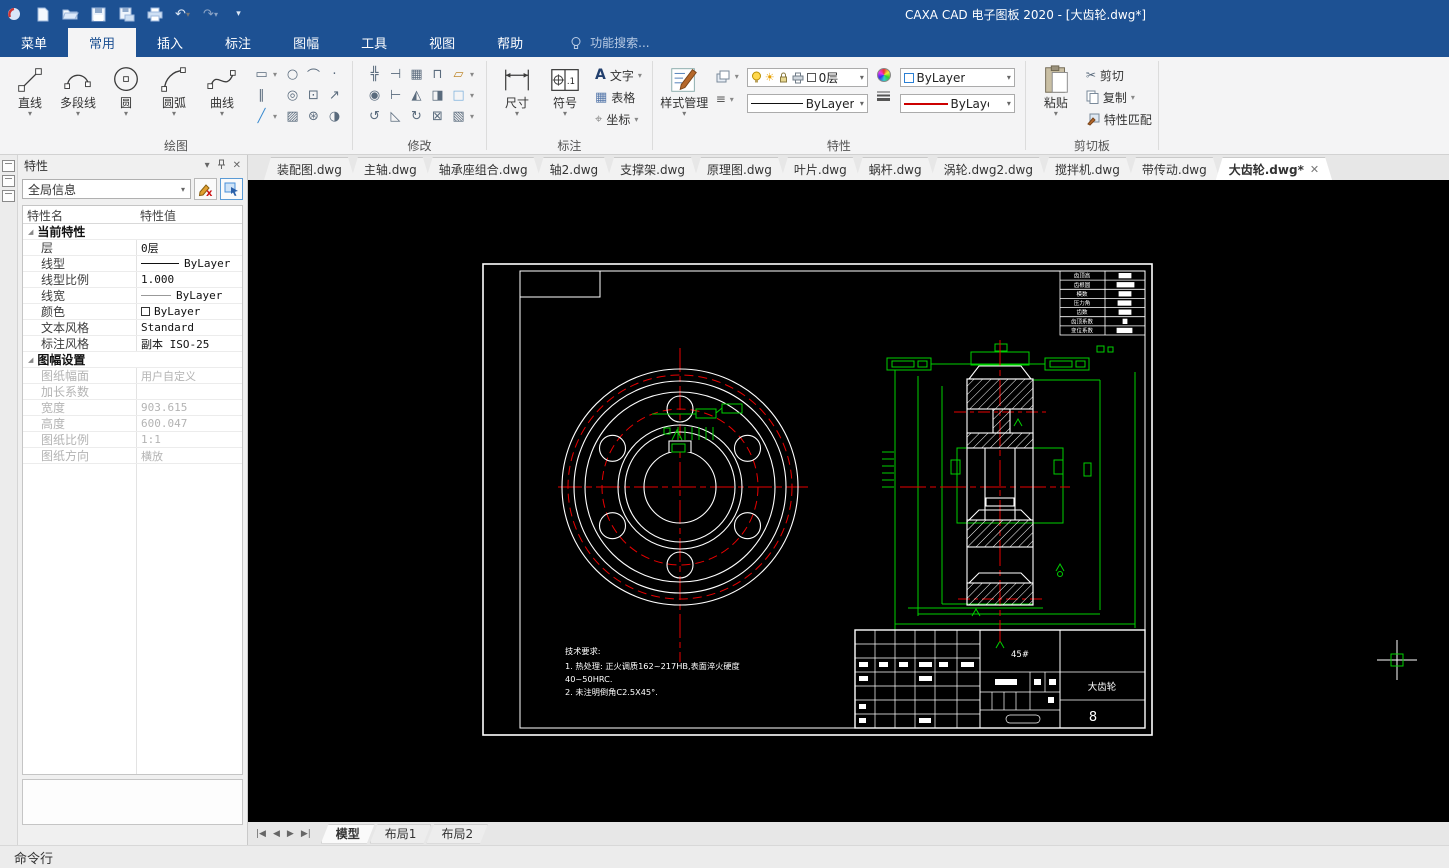 This screenshot has width=1449, height=868. Describe the element at coordinates (390, 168) in the screenshot. I see `doc-tab: 主轴.dwg` at that location.